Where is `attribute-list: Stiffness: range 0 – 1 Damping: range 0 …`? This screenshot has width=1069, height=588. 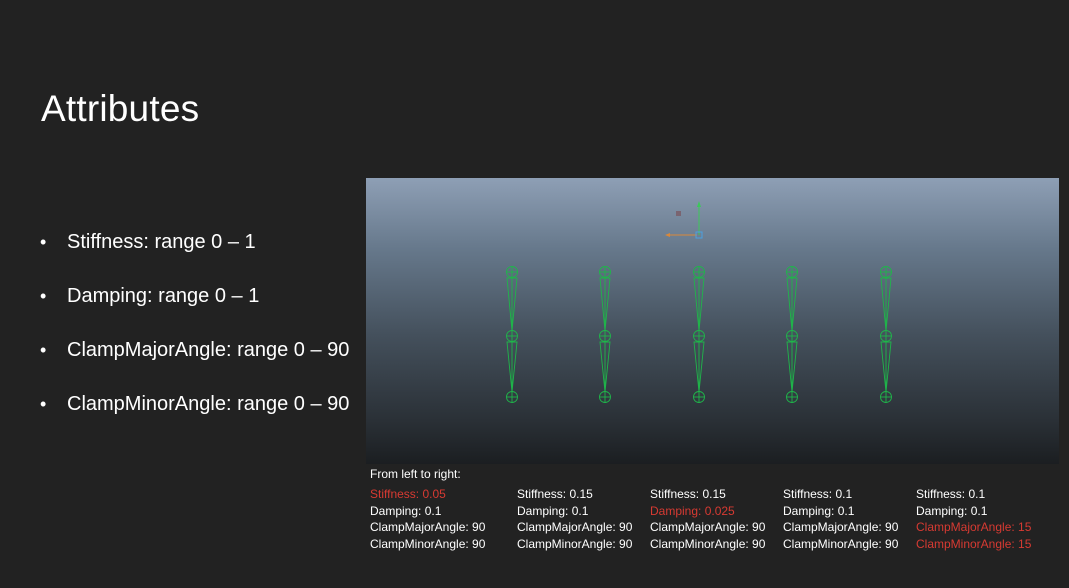
attribute-list: Stiffness: range 0 – 1 Damping: range 0 … is located at coordinates (194, 336).